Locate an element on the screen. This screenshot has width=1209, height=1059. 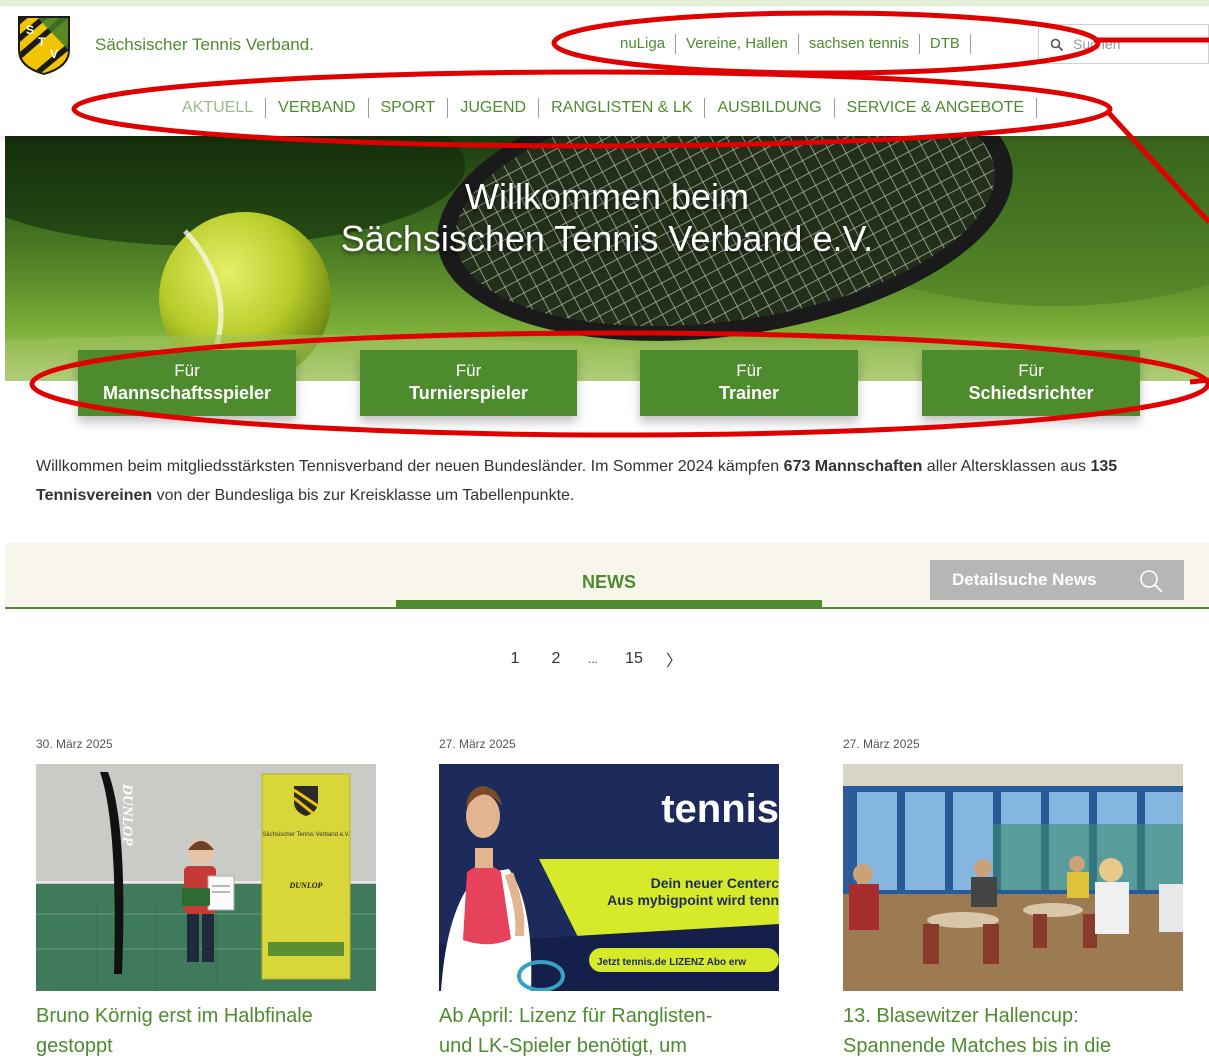
site-name: Sächsischer Tennis Verband. is located at coordinates (204, 45).